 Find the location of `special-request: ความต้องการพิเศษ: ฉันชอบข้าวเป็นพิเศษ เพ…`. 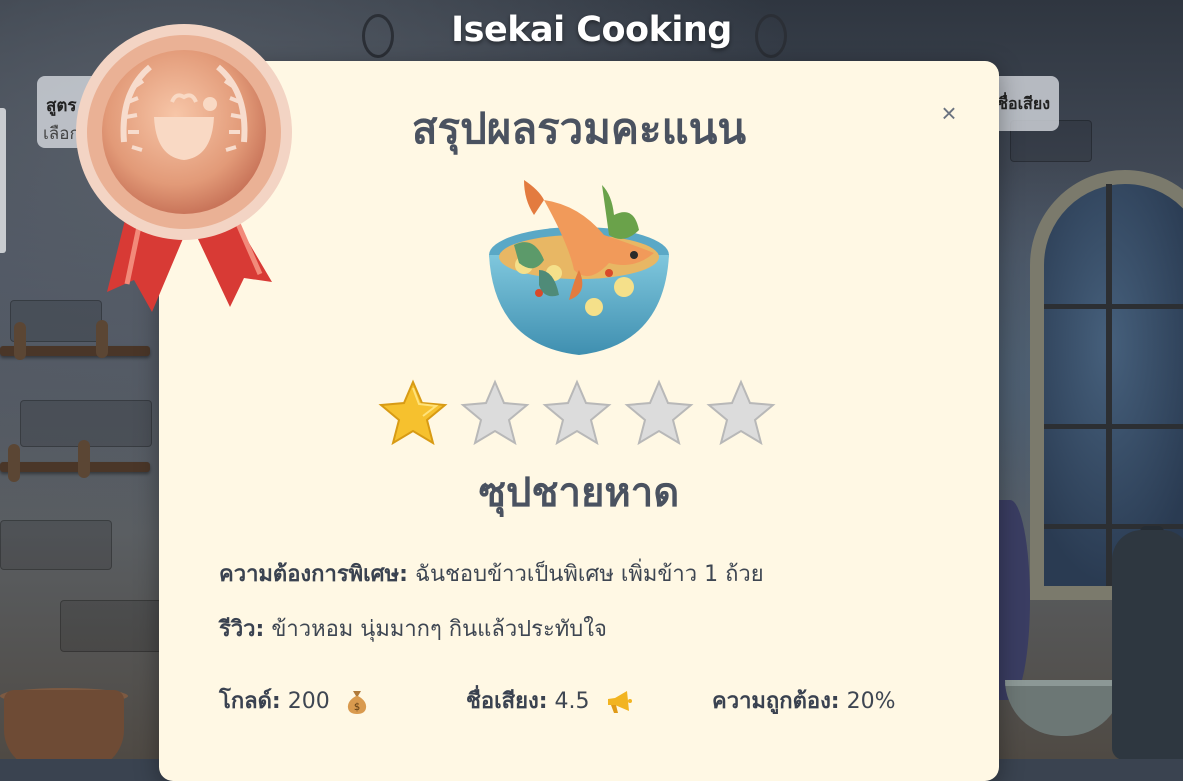

special-request: ความต้องการพิเศษ: ฉันชอบข้าวเป็นพิเศษ เพ… is located at coordinates (491, 573).